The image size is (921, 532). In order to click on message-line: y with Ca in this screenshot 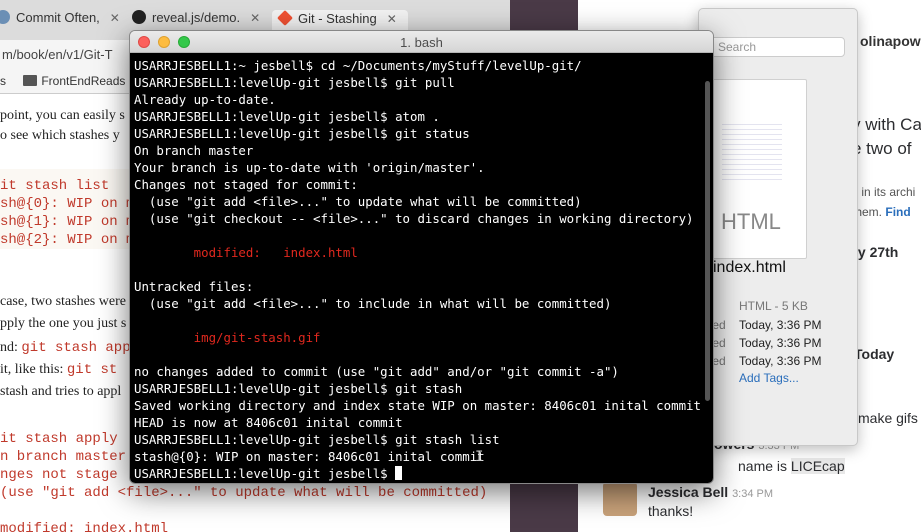, I will do `click(886, 124)`.